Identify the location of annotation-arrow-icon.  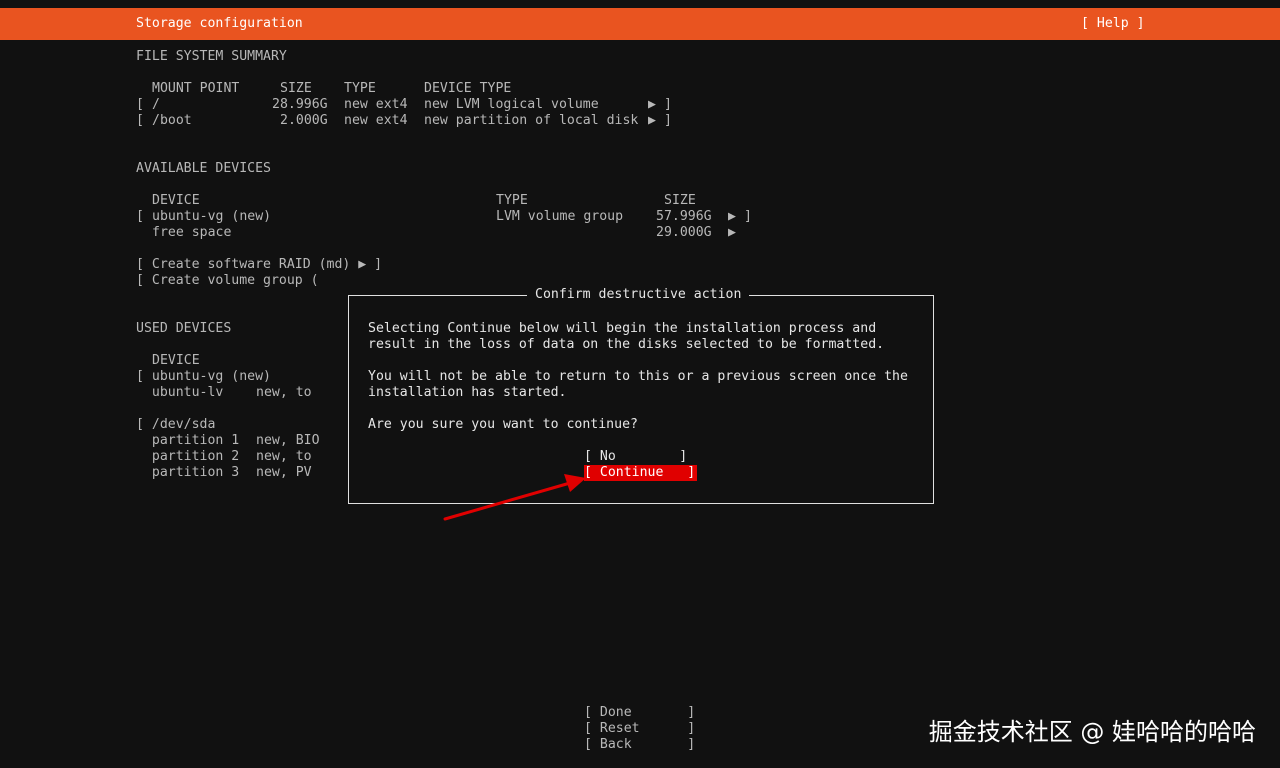
(514, 497).